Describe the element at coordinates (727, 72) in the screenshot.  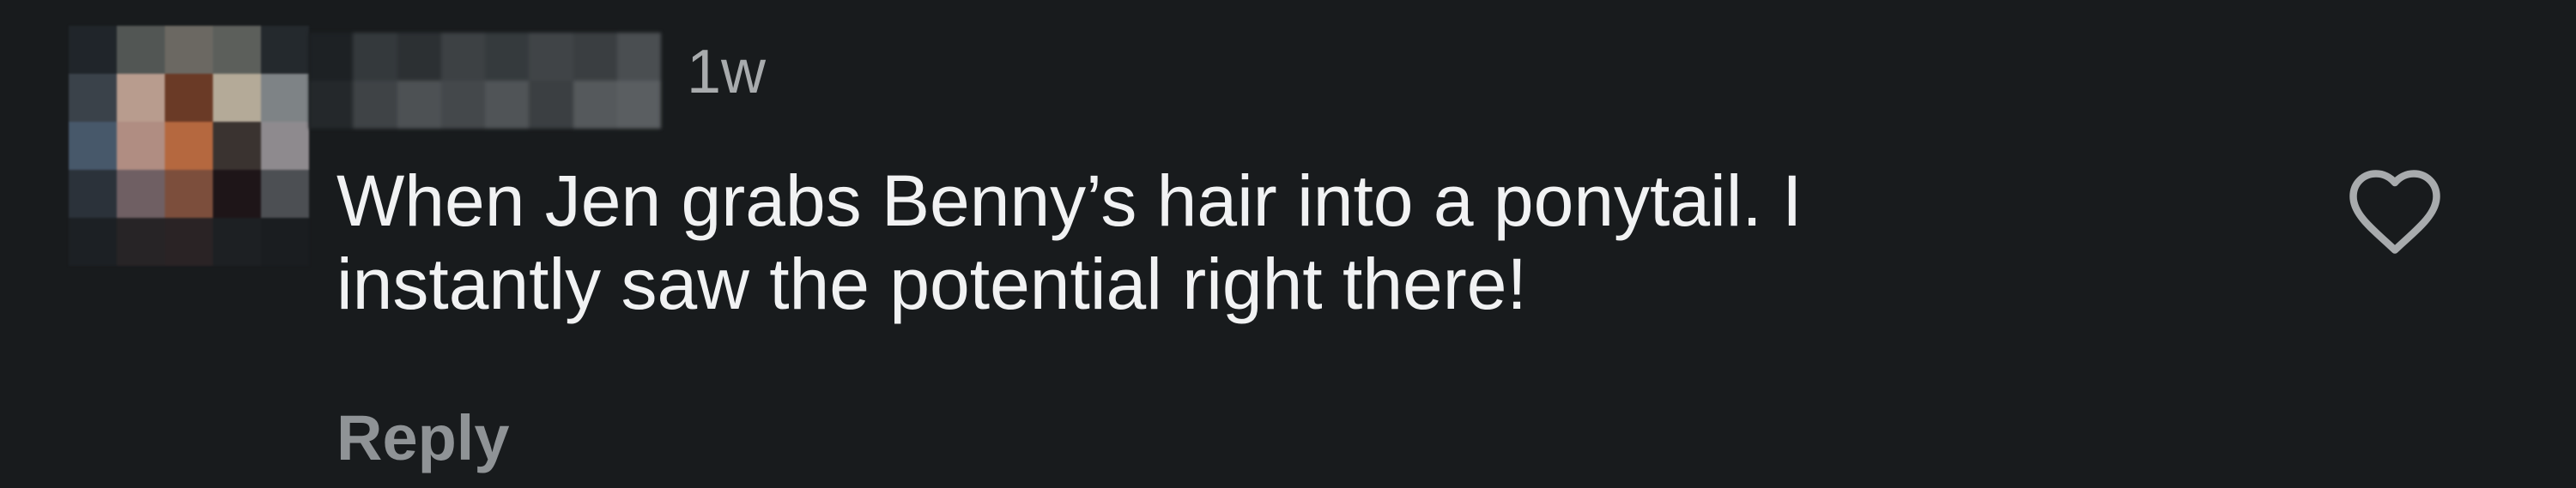
I see `comment-timestamp: 1w` at that location.